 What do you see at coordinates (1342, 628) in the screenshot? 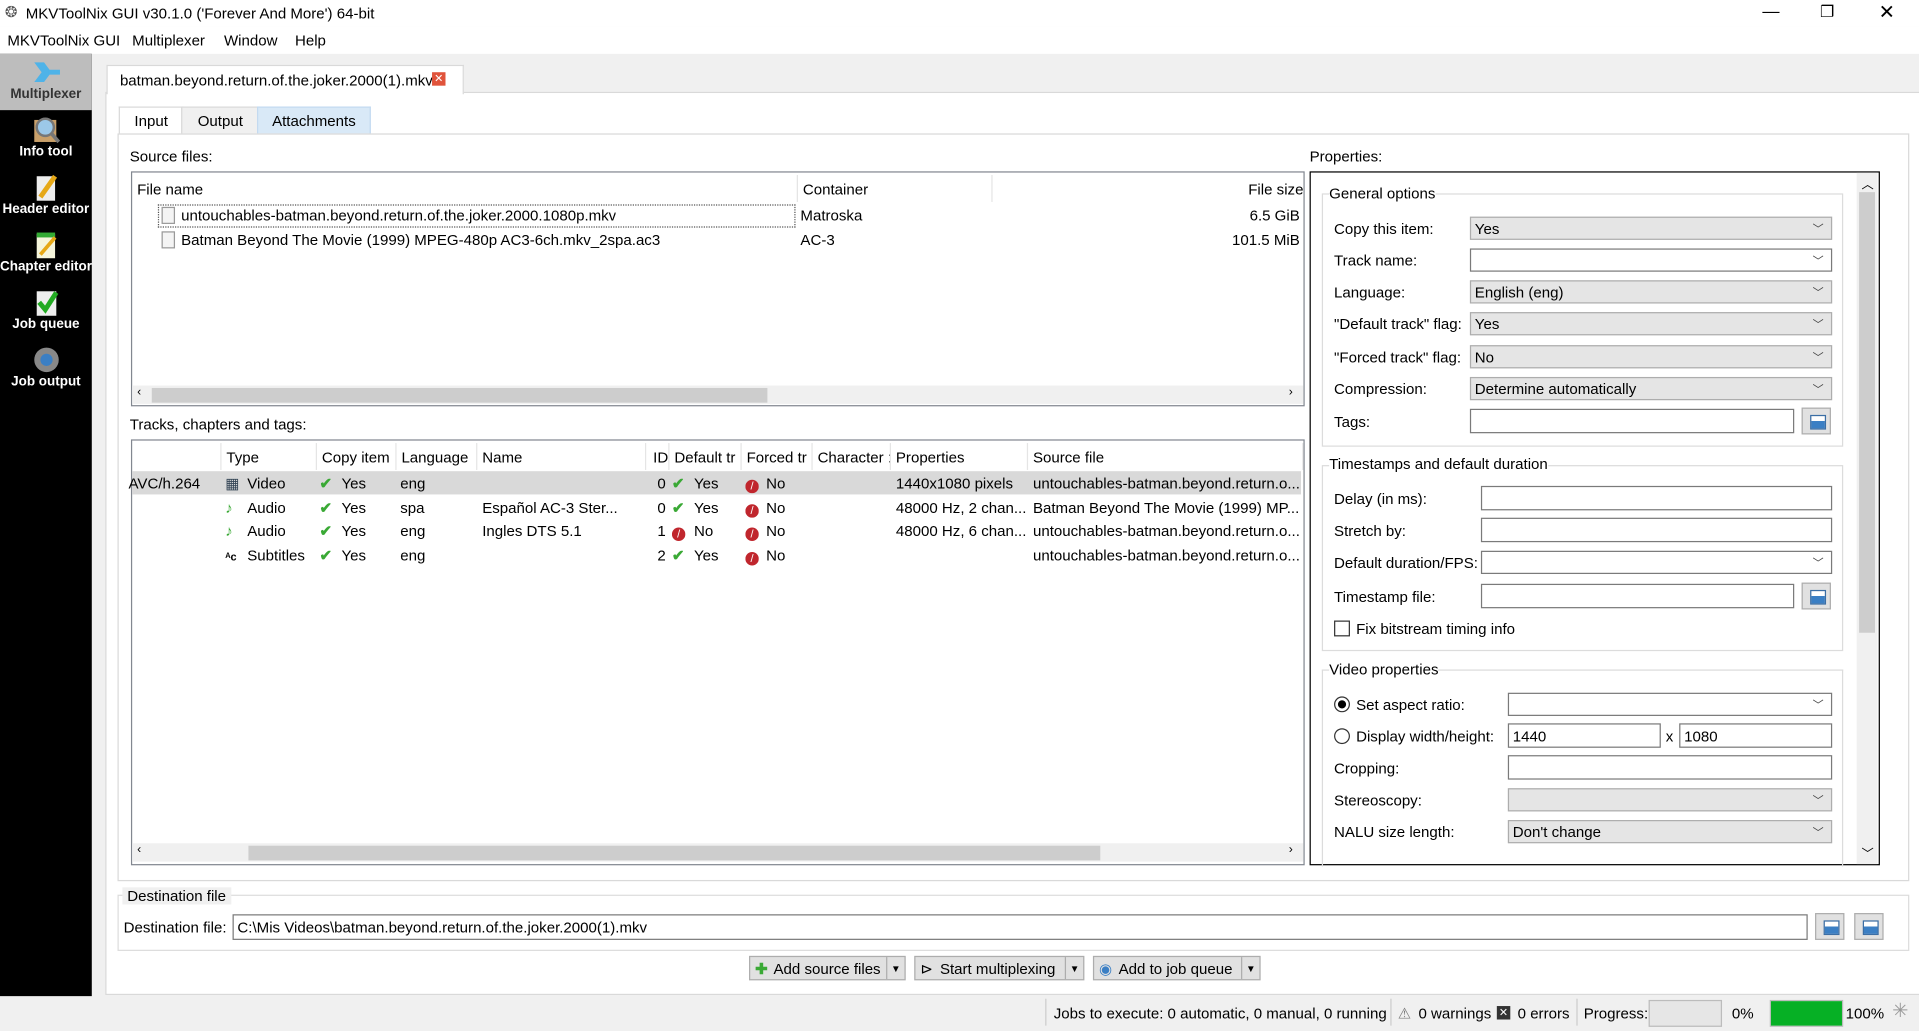
I see `fix-bitstream-checkbox` at bounding box center [1342, 628].